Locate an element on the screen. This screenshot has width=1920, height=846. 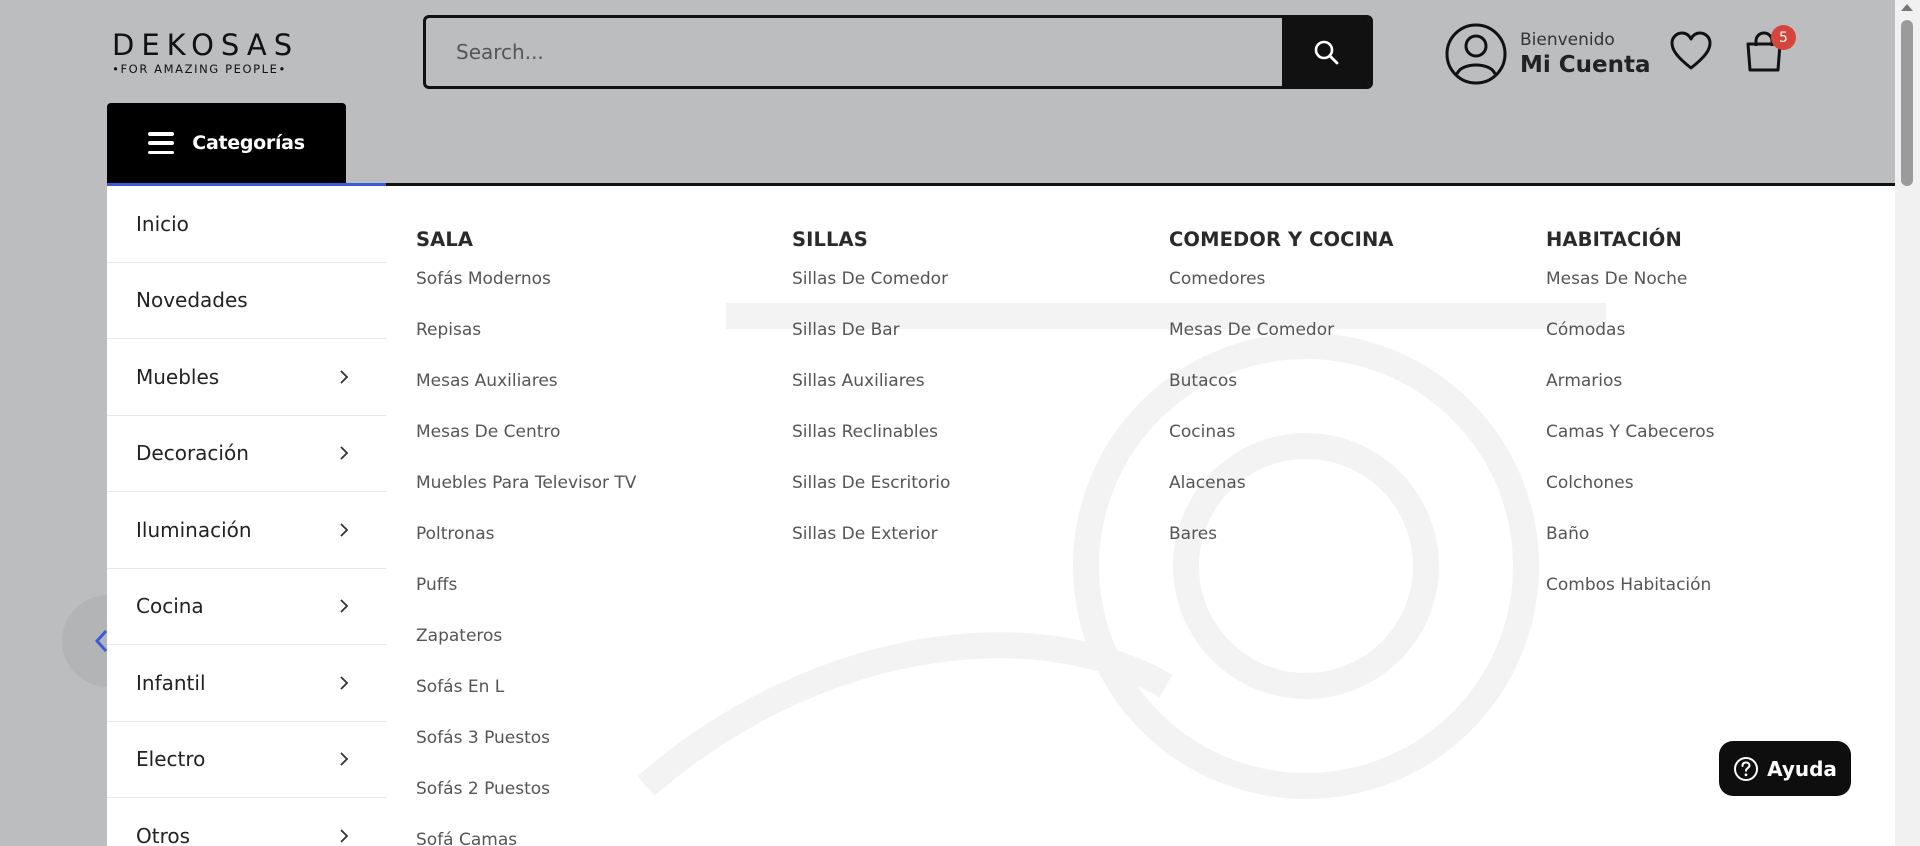
mega-column-title: COMEDOR Y COCINA is located at coordinates (1281, 239).